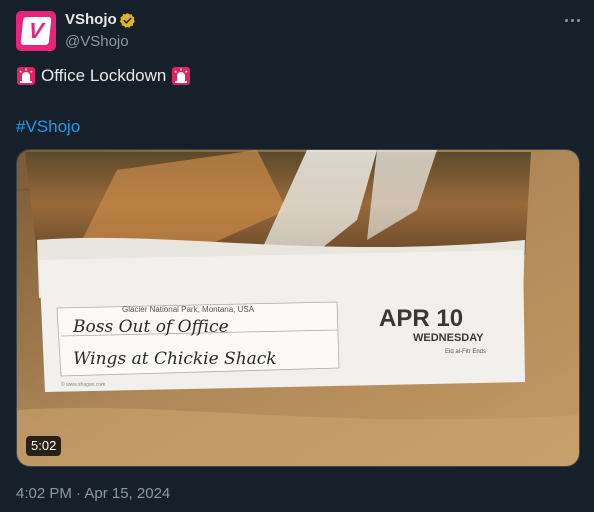 The width and height of the screenshot is (594, 512). I want to click on calendar-note-line-1: Boss Out of Office, so click(150, 327).